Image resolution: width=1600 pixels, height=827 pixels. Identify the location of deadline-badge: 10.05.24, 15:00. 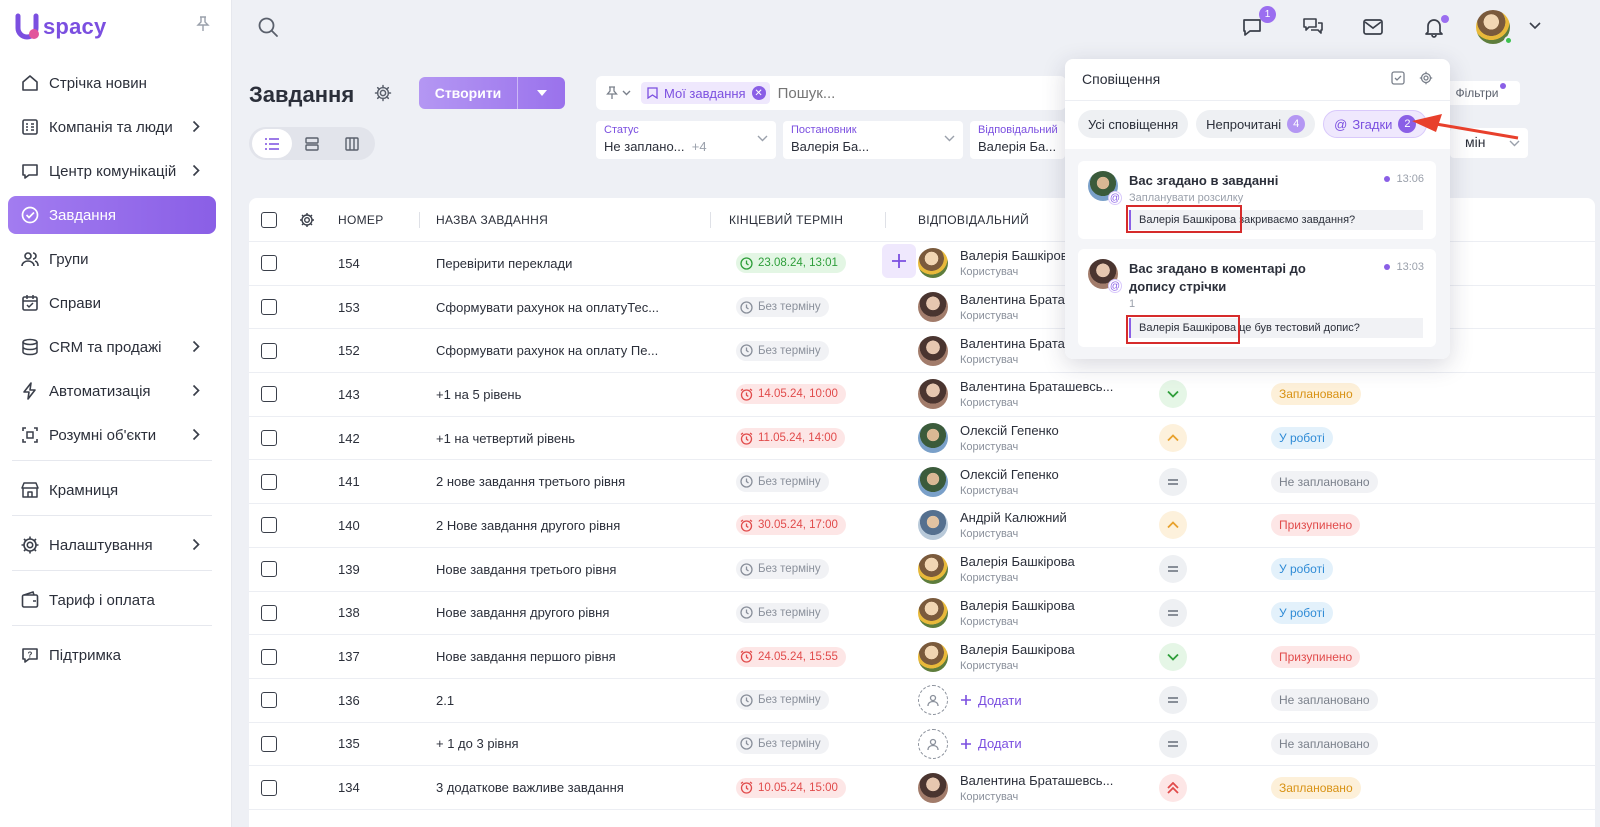
(791, 787).